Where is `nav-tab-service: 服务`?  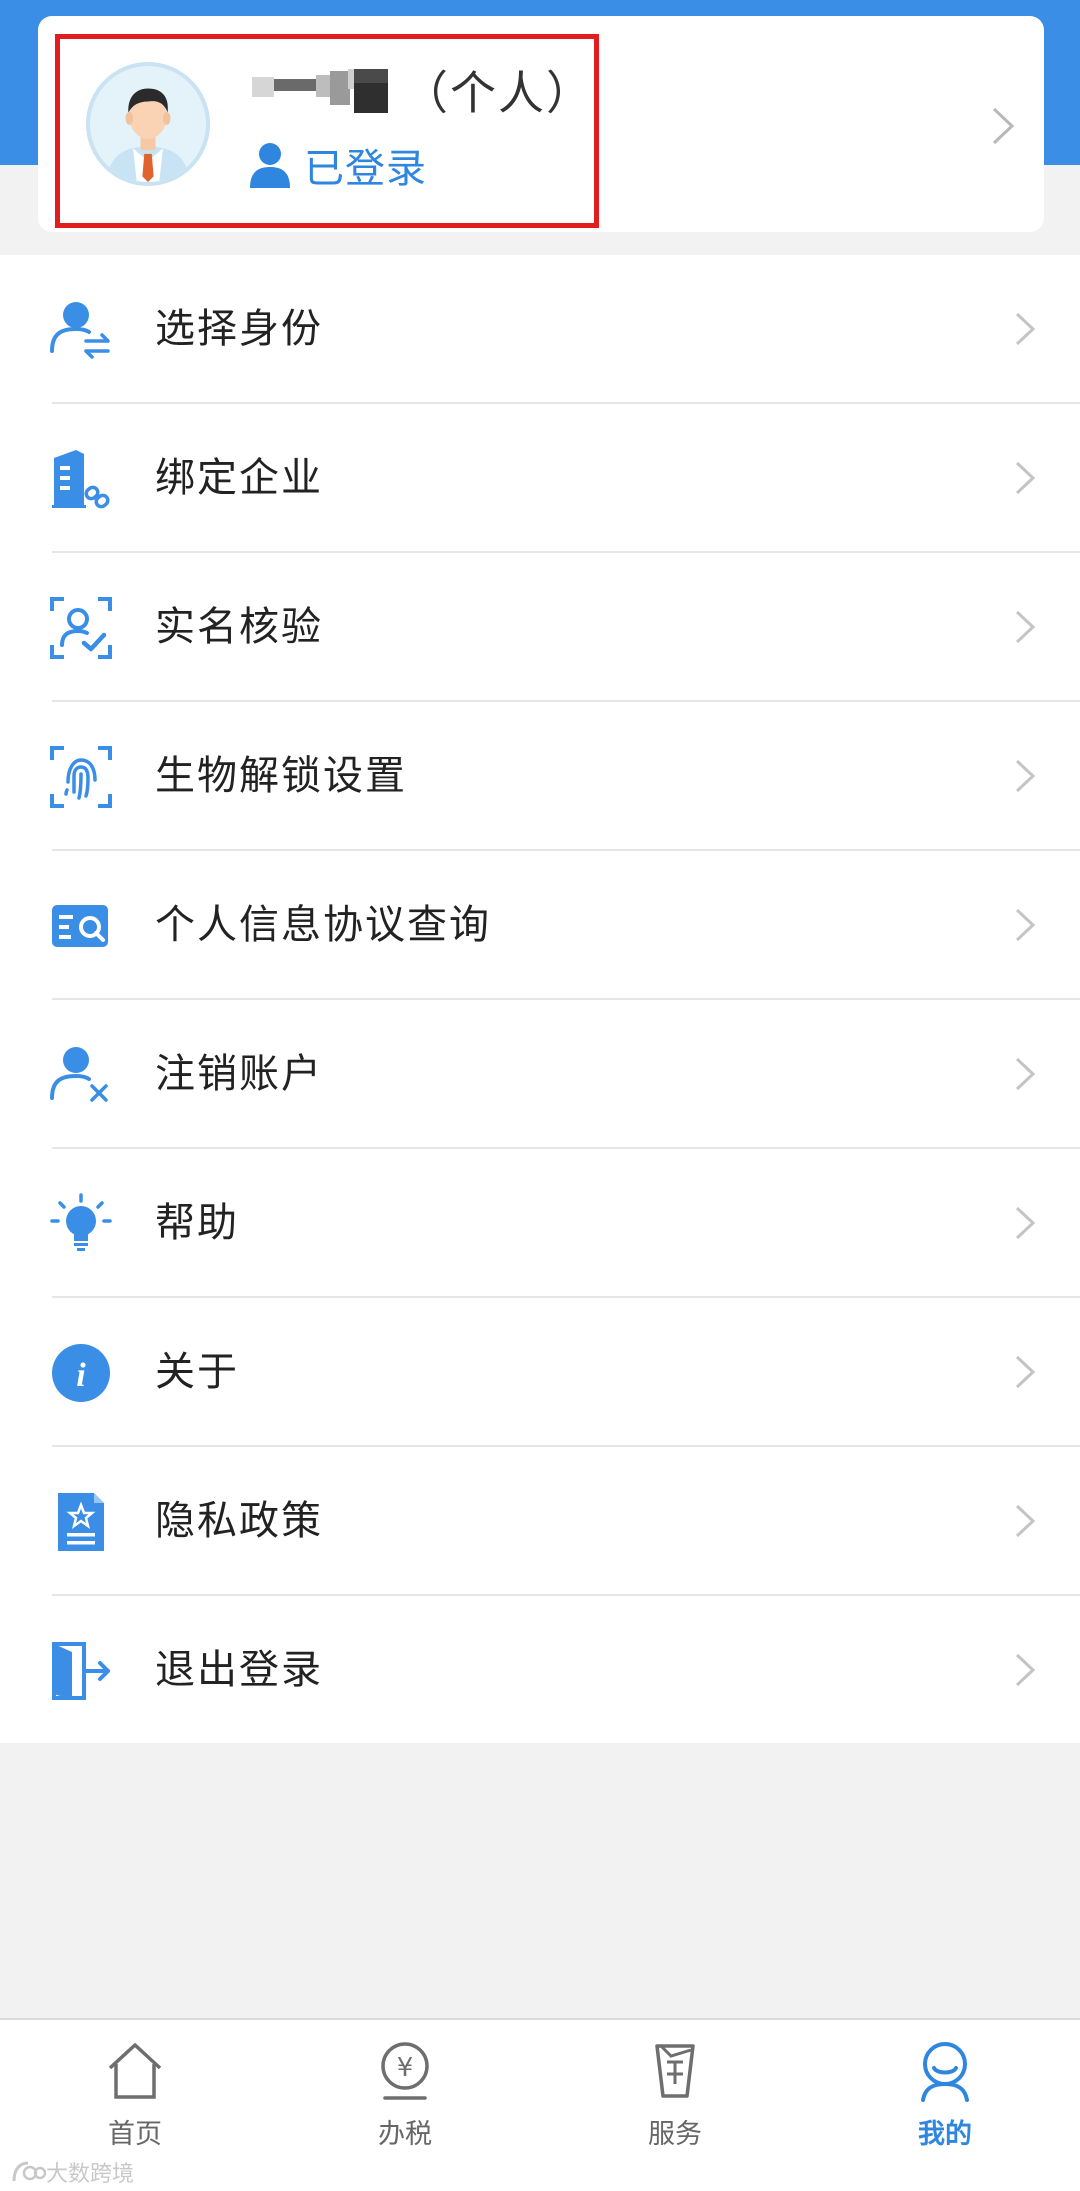 nav-tab-service: 服务 is located at coordinates (675, 2105).